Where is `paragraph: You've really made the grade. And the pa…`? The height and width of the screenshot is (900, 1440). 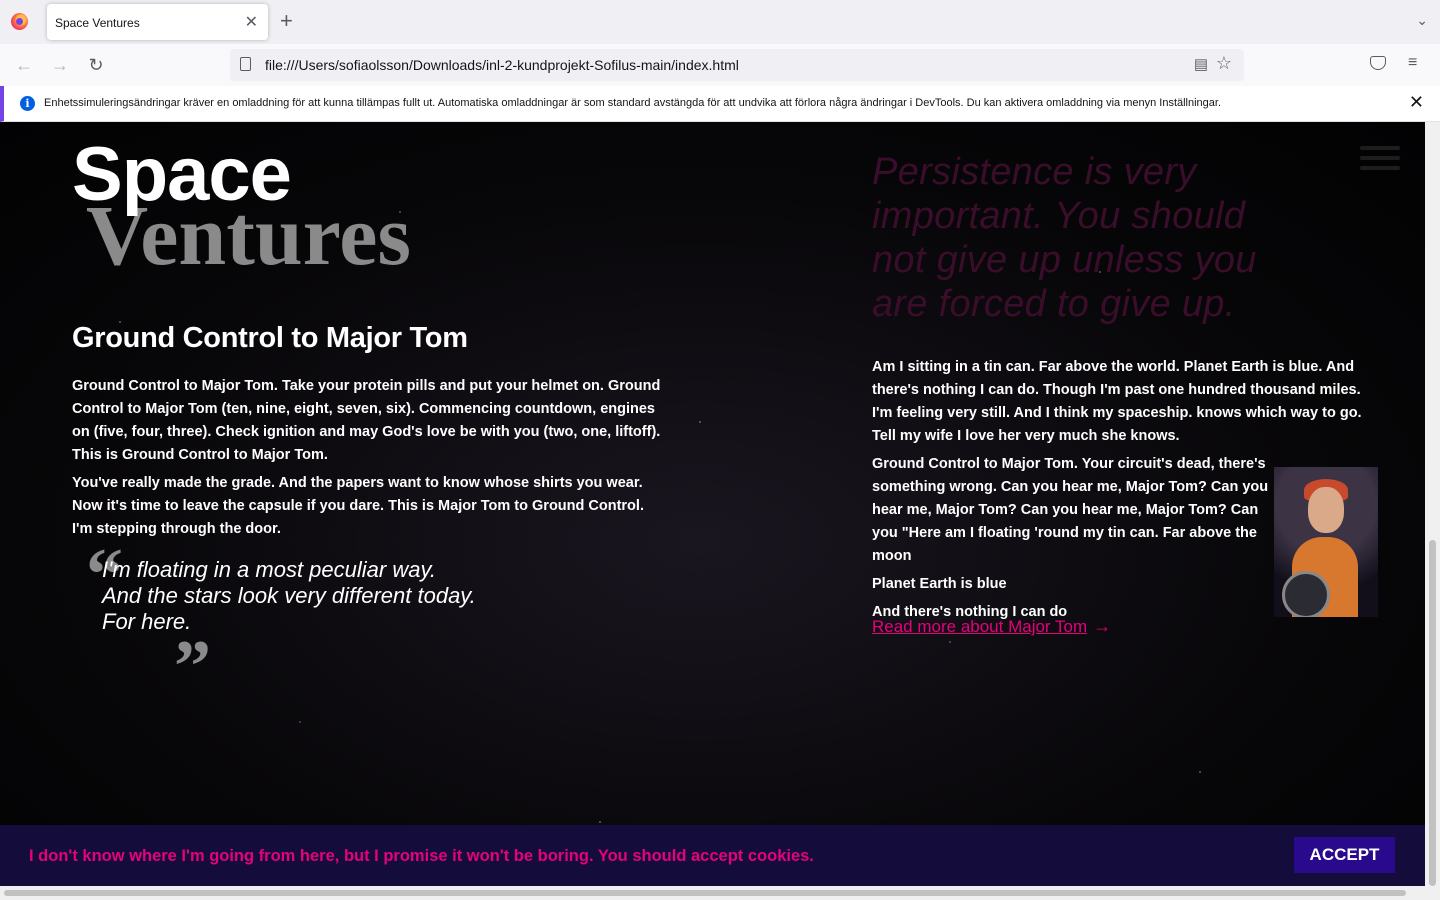 paragraph: You've really made the grade. And the pa… is located at coordinates (358, 506).